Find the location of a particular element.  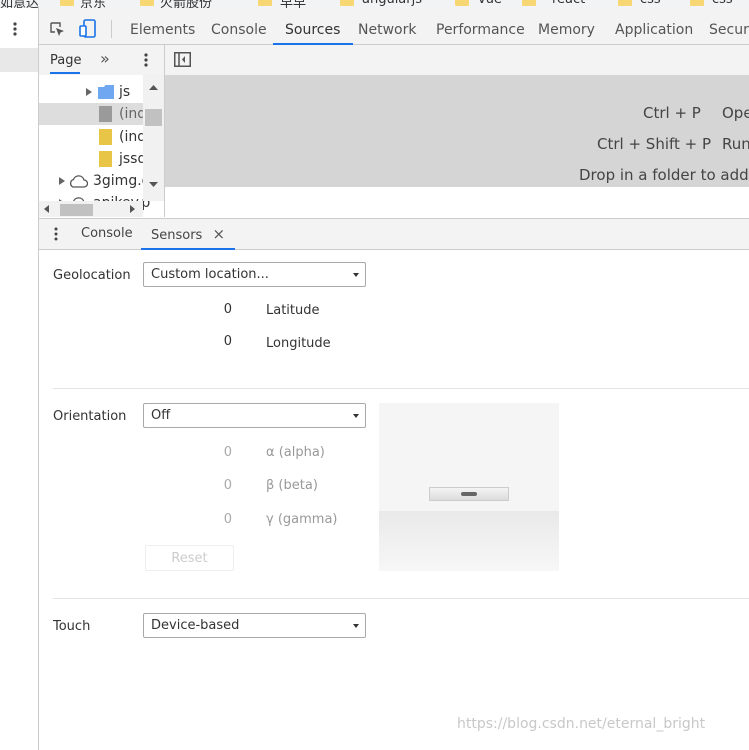

touch-label: Touch is located at coordinates (72, 626).